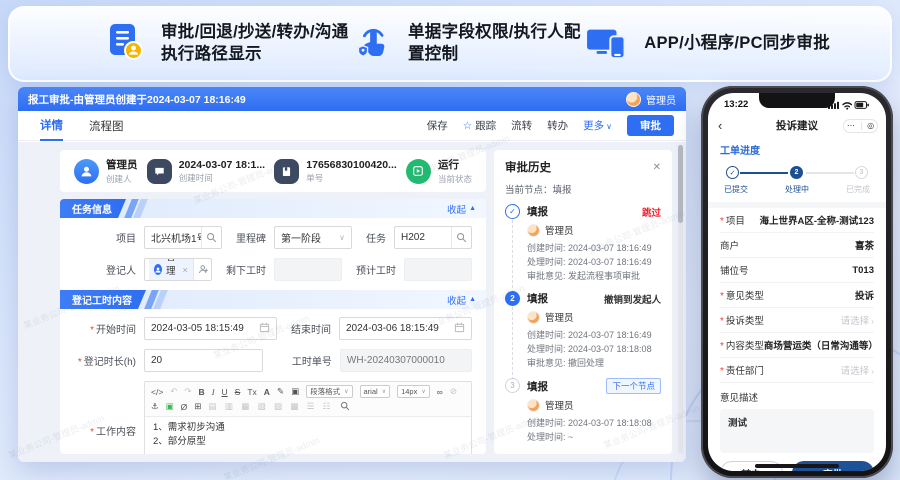 This screenshot has height=480, width=900. I want to click on phone-field-project: * 项目 海上世界A区-全称-测试123, so click(797, 220).